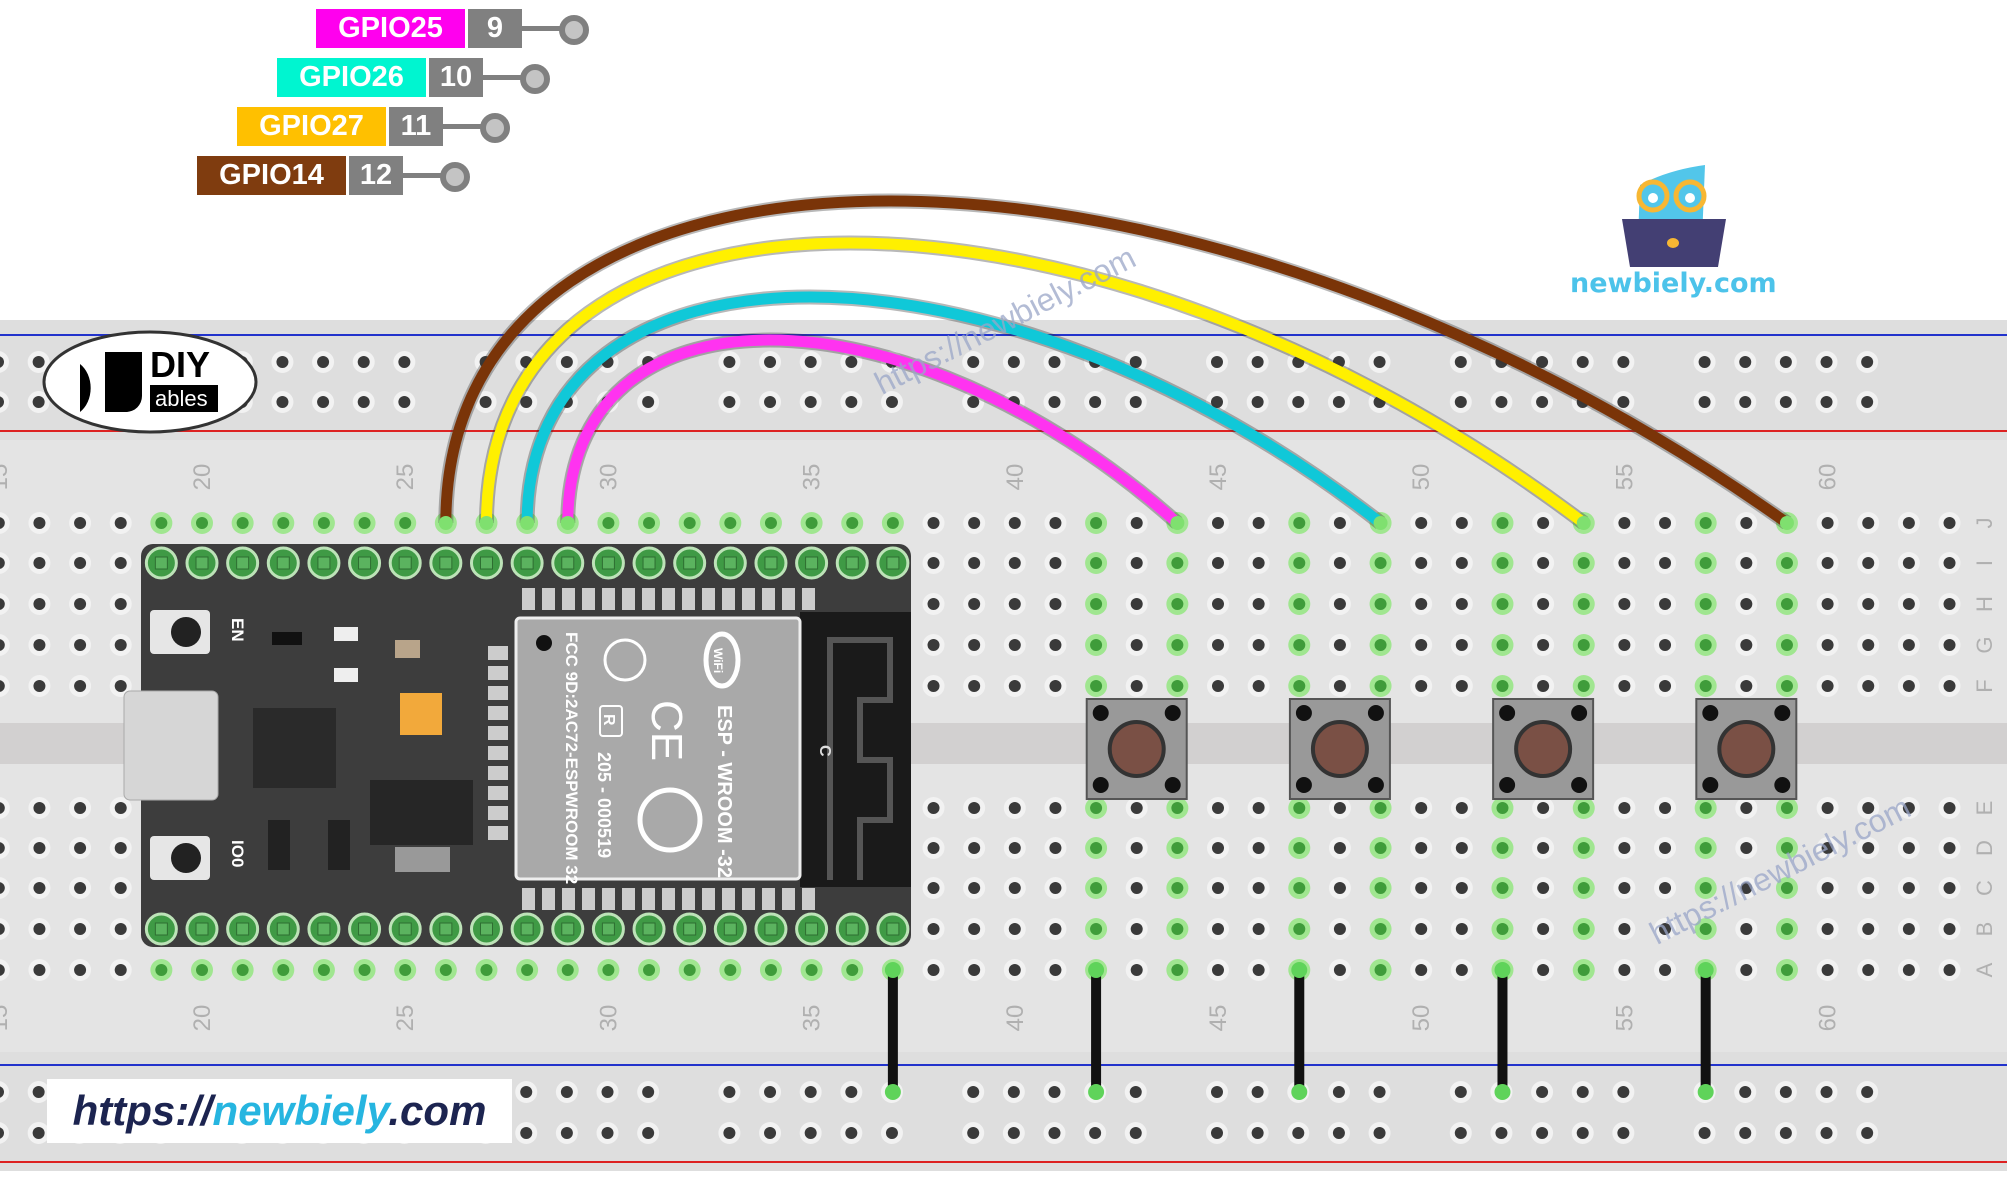  I want to click on column-number: 30, so click(608, 1018).